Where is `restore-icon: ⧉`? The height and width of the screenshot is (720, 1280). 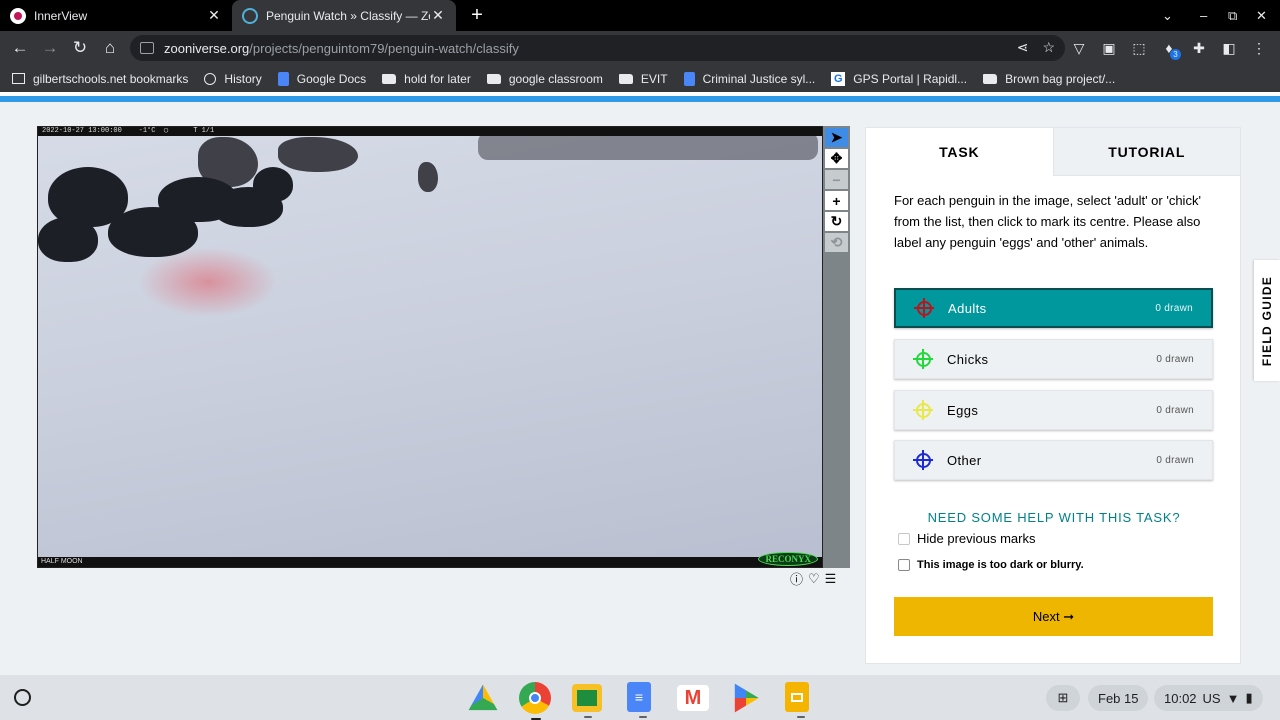
restore-icon: ⧉ is located at coordinates (1232, 15).